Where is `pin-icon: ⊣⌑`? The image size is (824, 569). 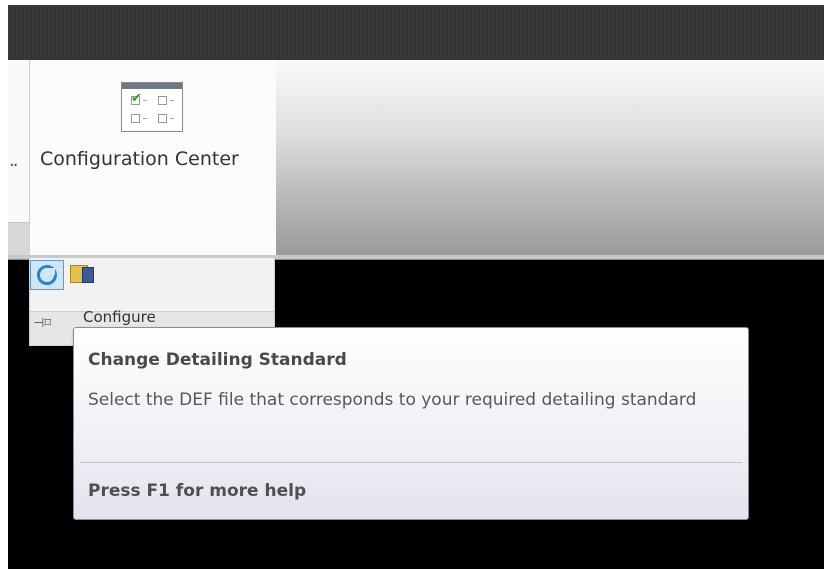 pin-icon: ⊣⌑ is located at coordinates (42, 323).